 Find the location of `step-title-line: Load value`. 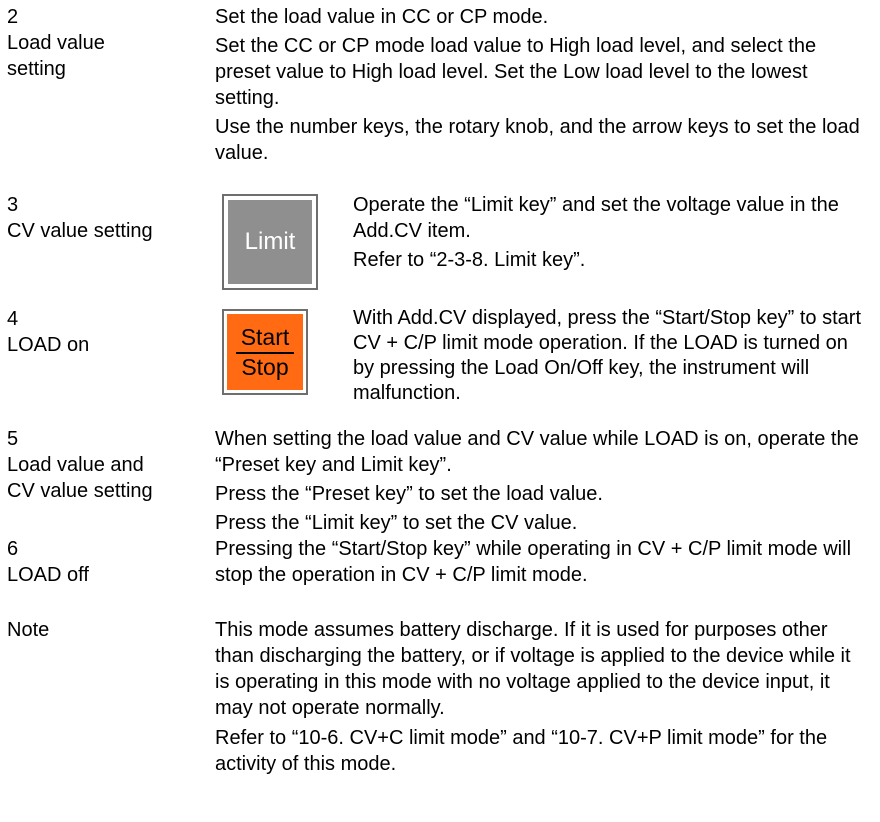

step-title-line: Load value is located at coordinates (56, 43).